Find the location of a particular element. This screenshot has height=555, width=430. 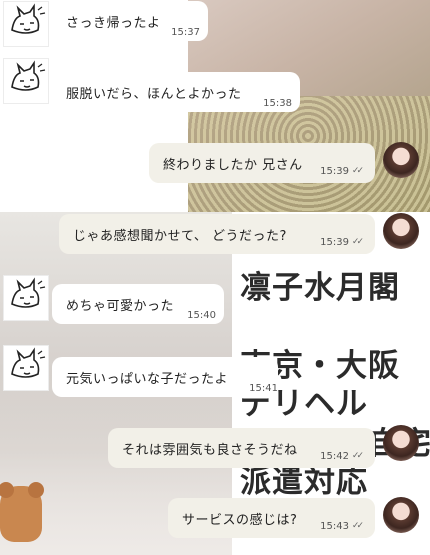

message-text: 終わりましたか 兄さん is located at coordinates (233, 165).